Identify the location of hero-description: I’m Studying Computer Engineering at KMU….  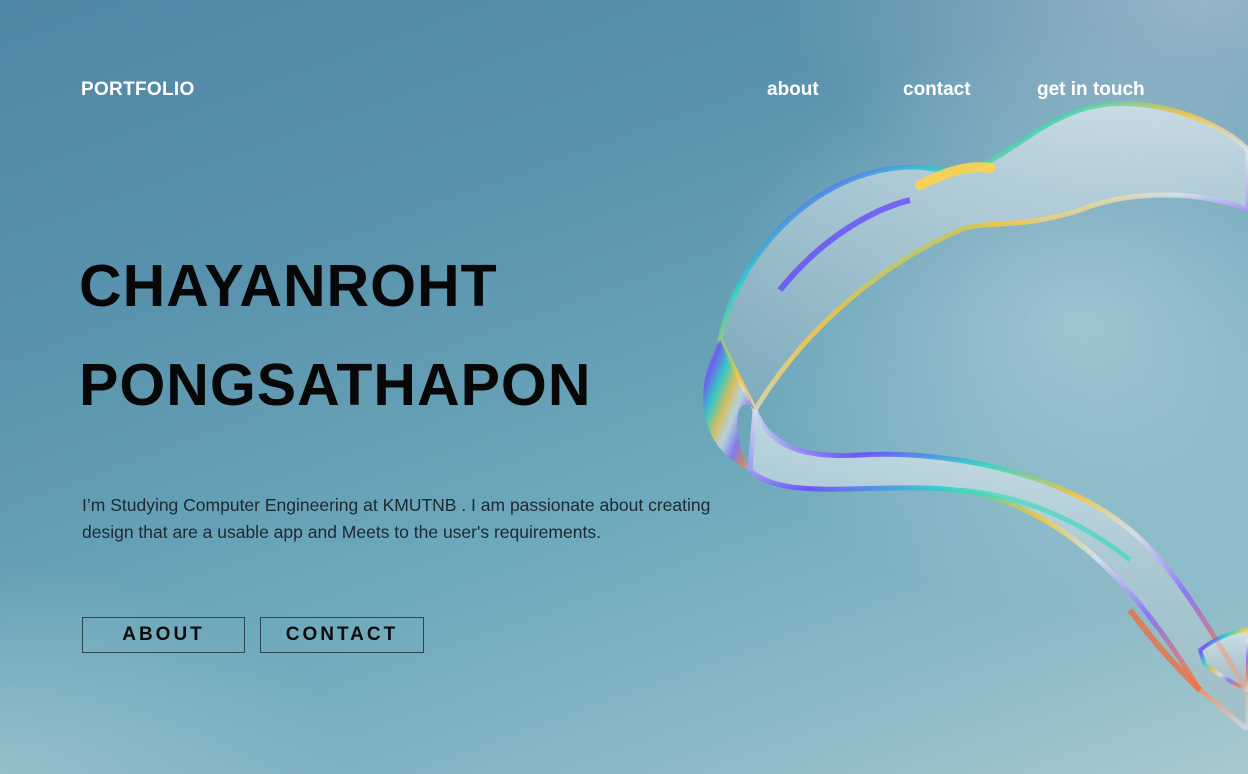
(396, 518).